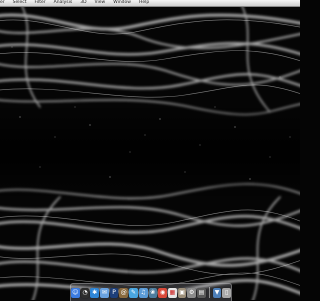  What do you see at coordinates (133, 292) in the screenshot?
I see `ichat-icon: ✎` at bounding box center [133, 292].